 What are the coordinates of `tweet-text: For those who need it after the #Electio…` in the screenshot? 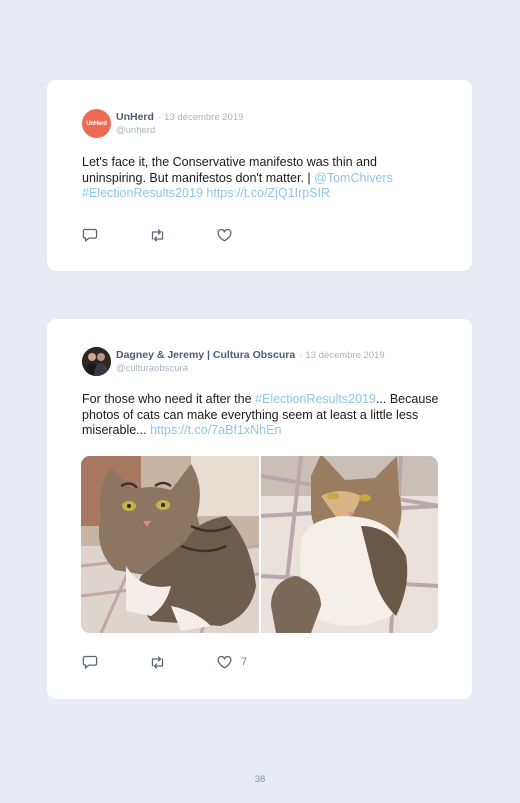 It's located at (262, 415).